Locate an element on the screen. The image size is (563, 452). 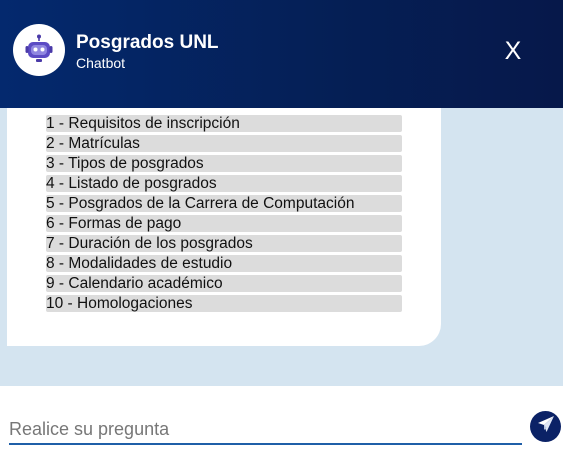
menu-option-9: 9 - Calendario académico is located at coordinates (224, 283).